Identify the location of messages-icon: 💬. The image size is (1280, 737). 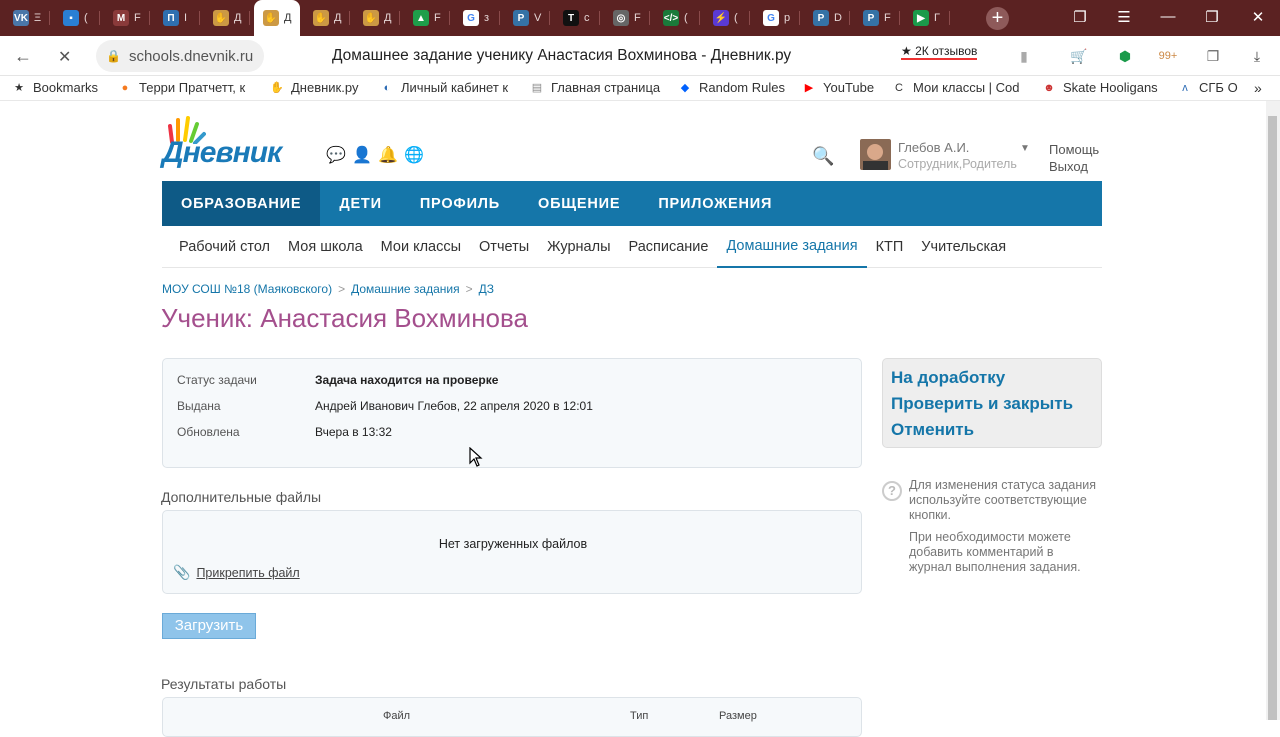
(336, 155).